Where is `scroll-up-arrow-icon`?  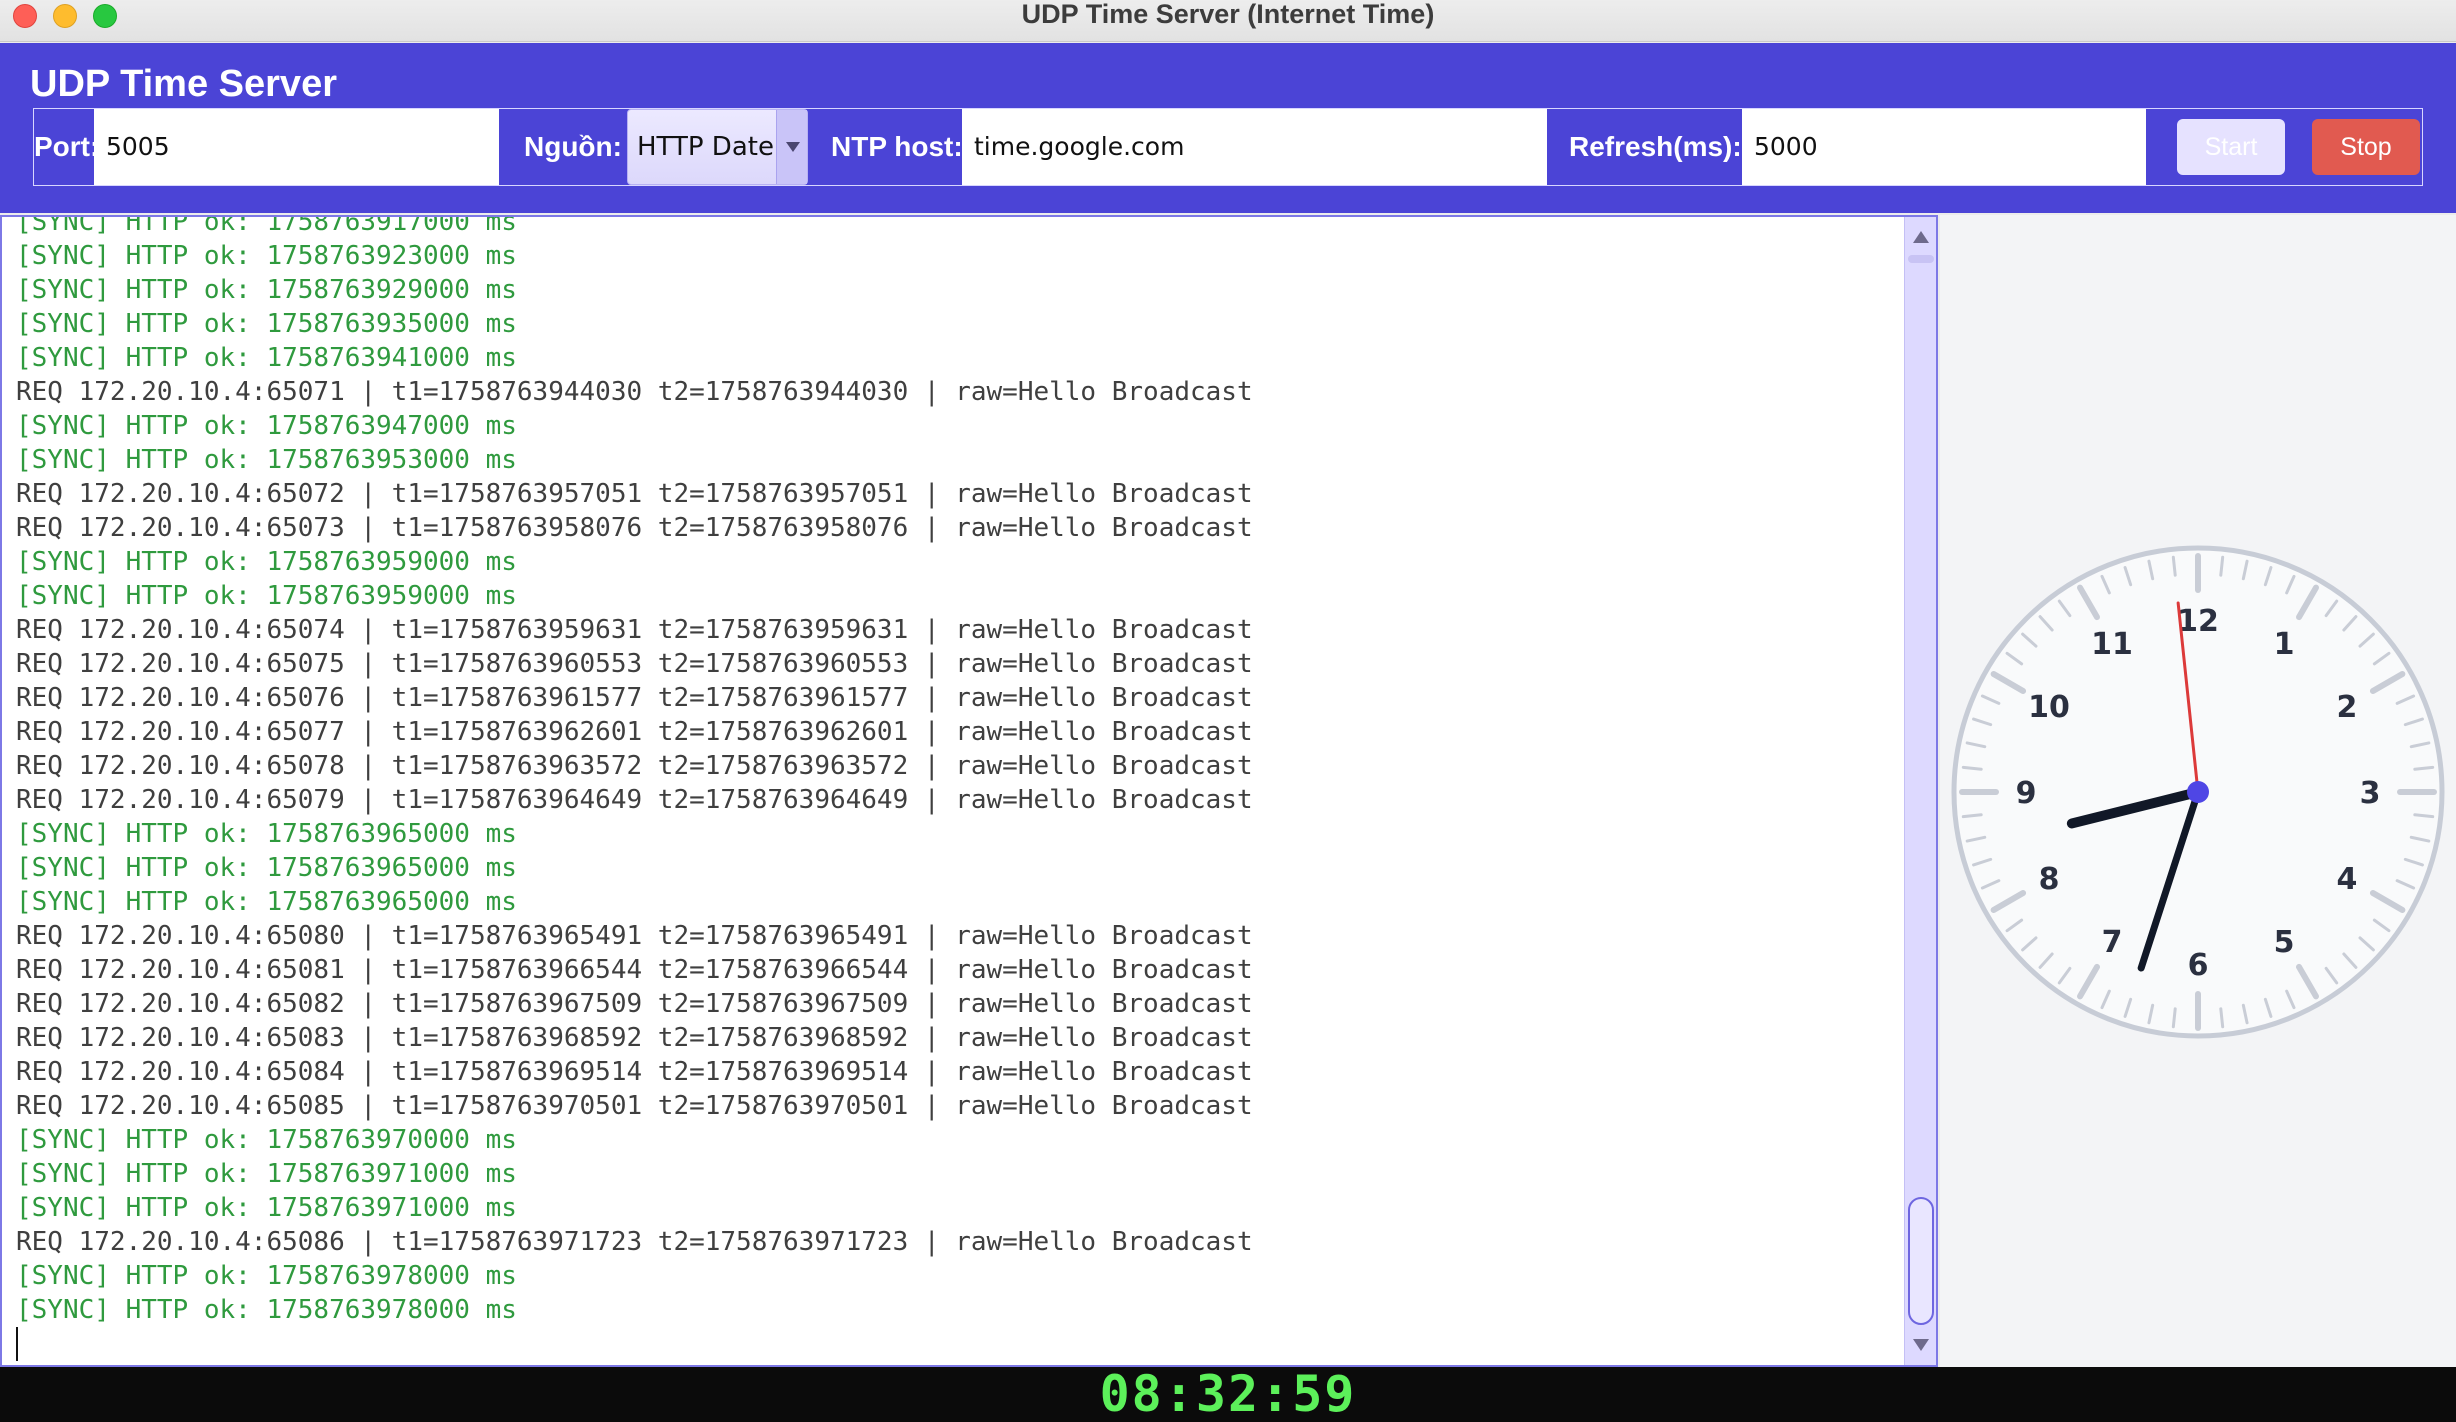 scroll-up-arrow-icon is located at coordinates (1921, 237).